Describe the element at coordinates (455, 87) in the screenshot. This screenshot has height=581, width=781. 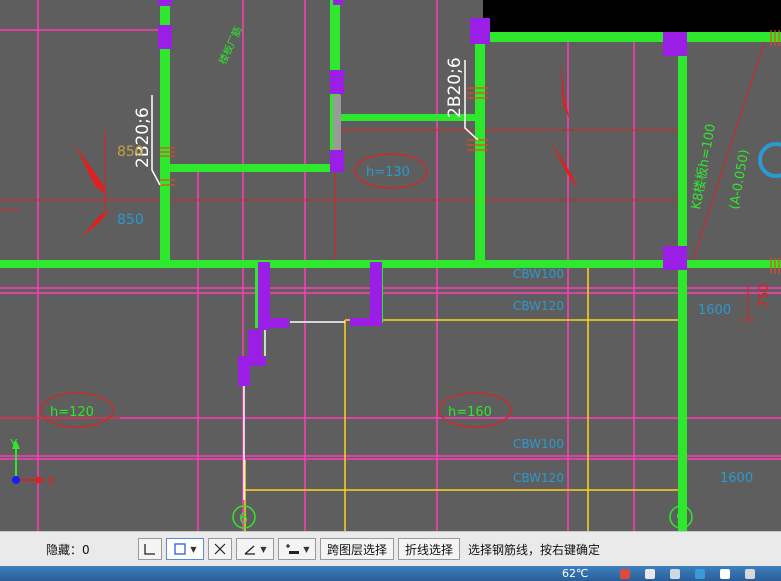
I see `rebar-label-right: 2B20;6` at that location.